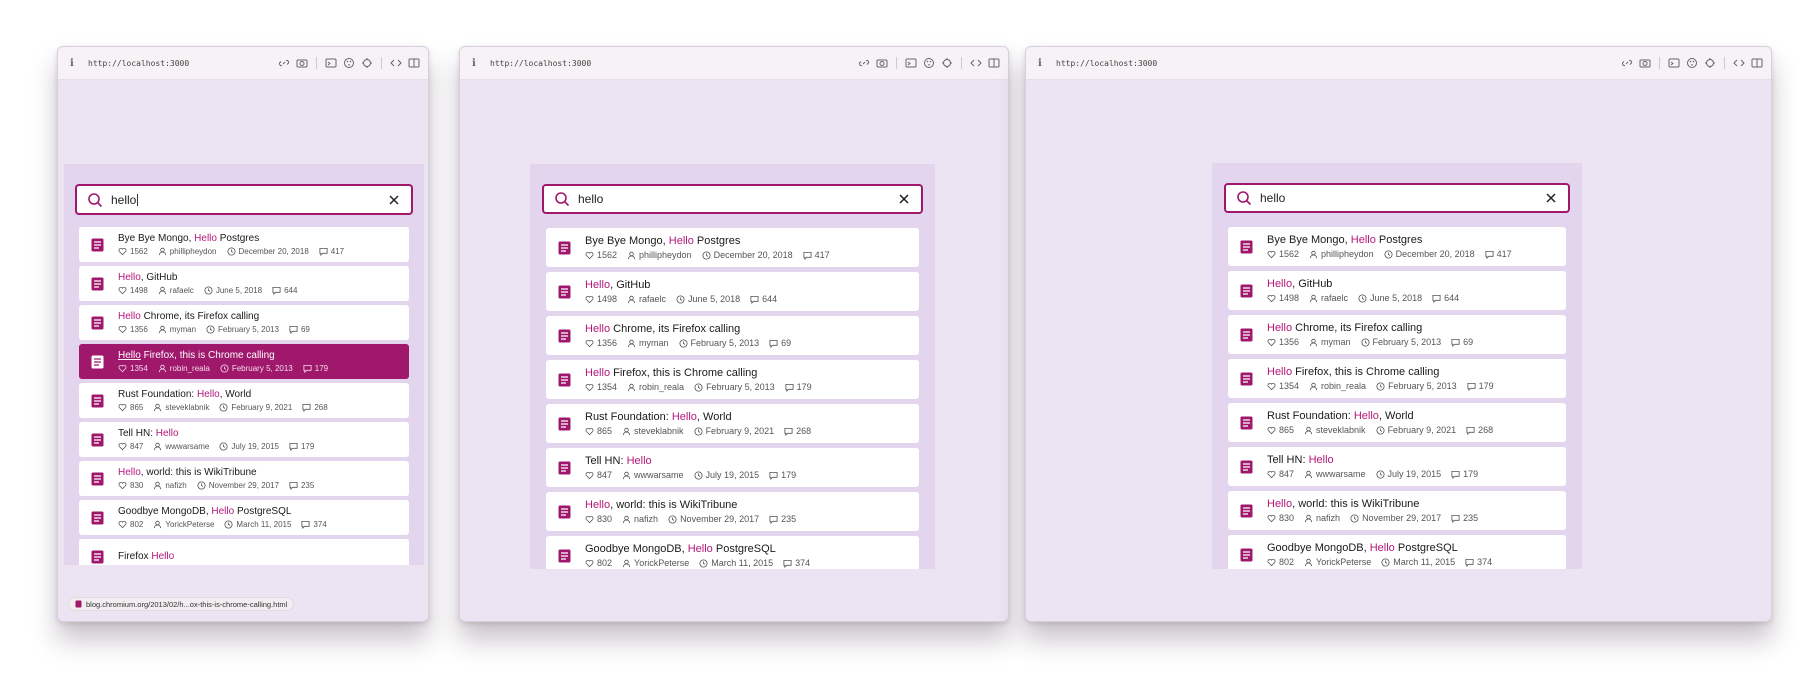 The width and height of the screenshot is (1815, 692). What do you see at coordinates (659, 475) in the screenshot?
I see `author-name: wwwarsame` at bounding box center [659, 475].